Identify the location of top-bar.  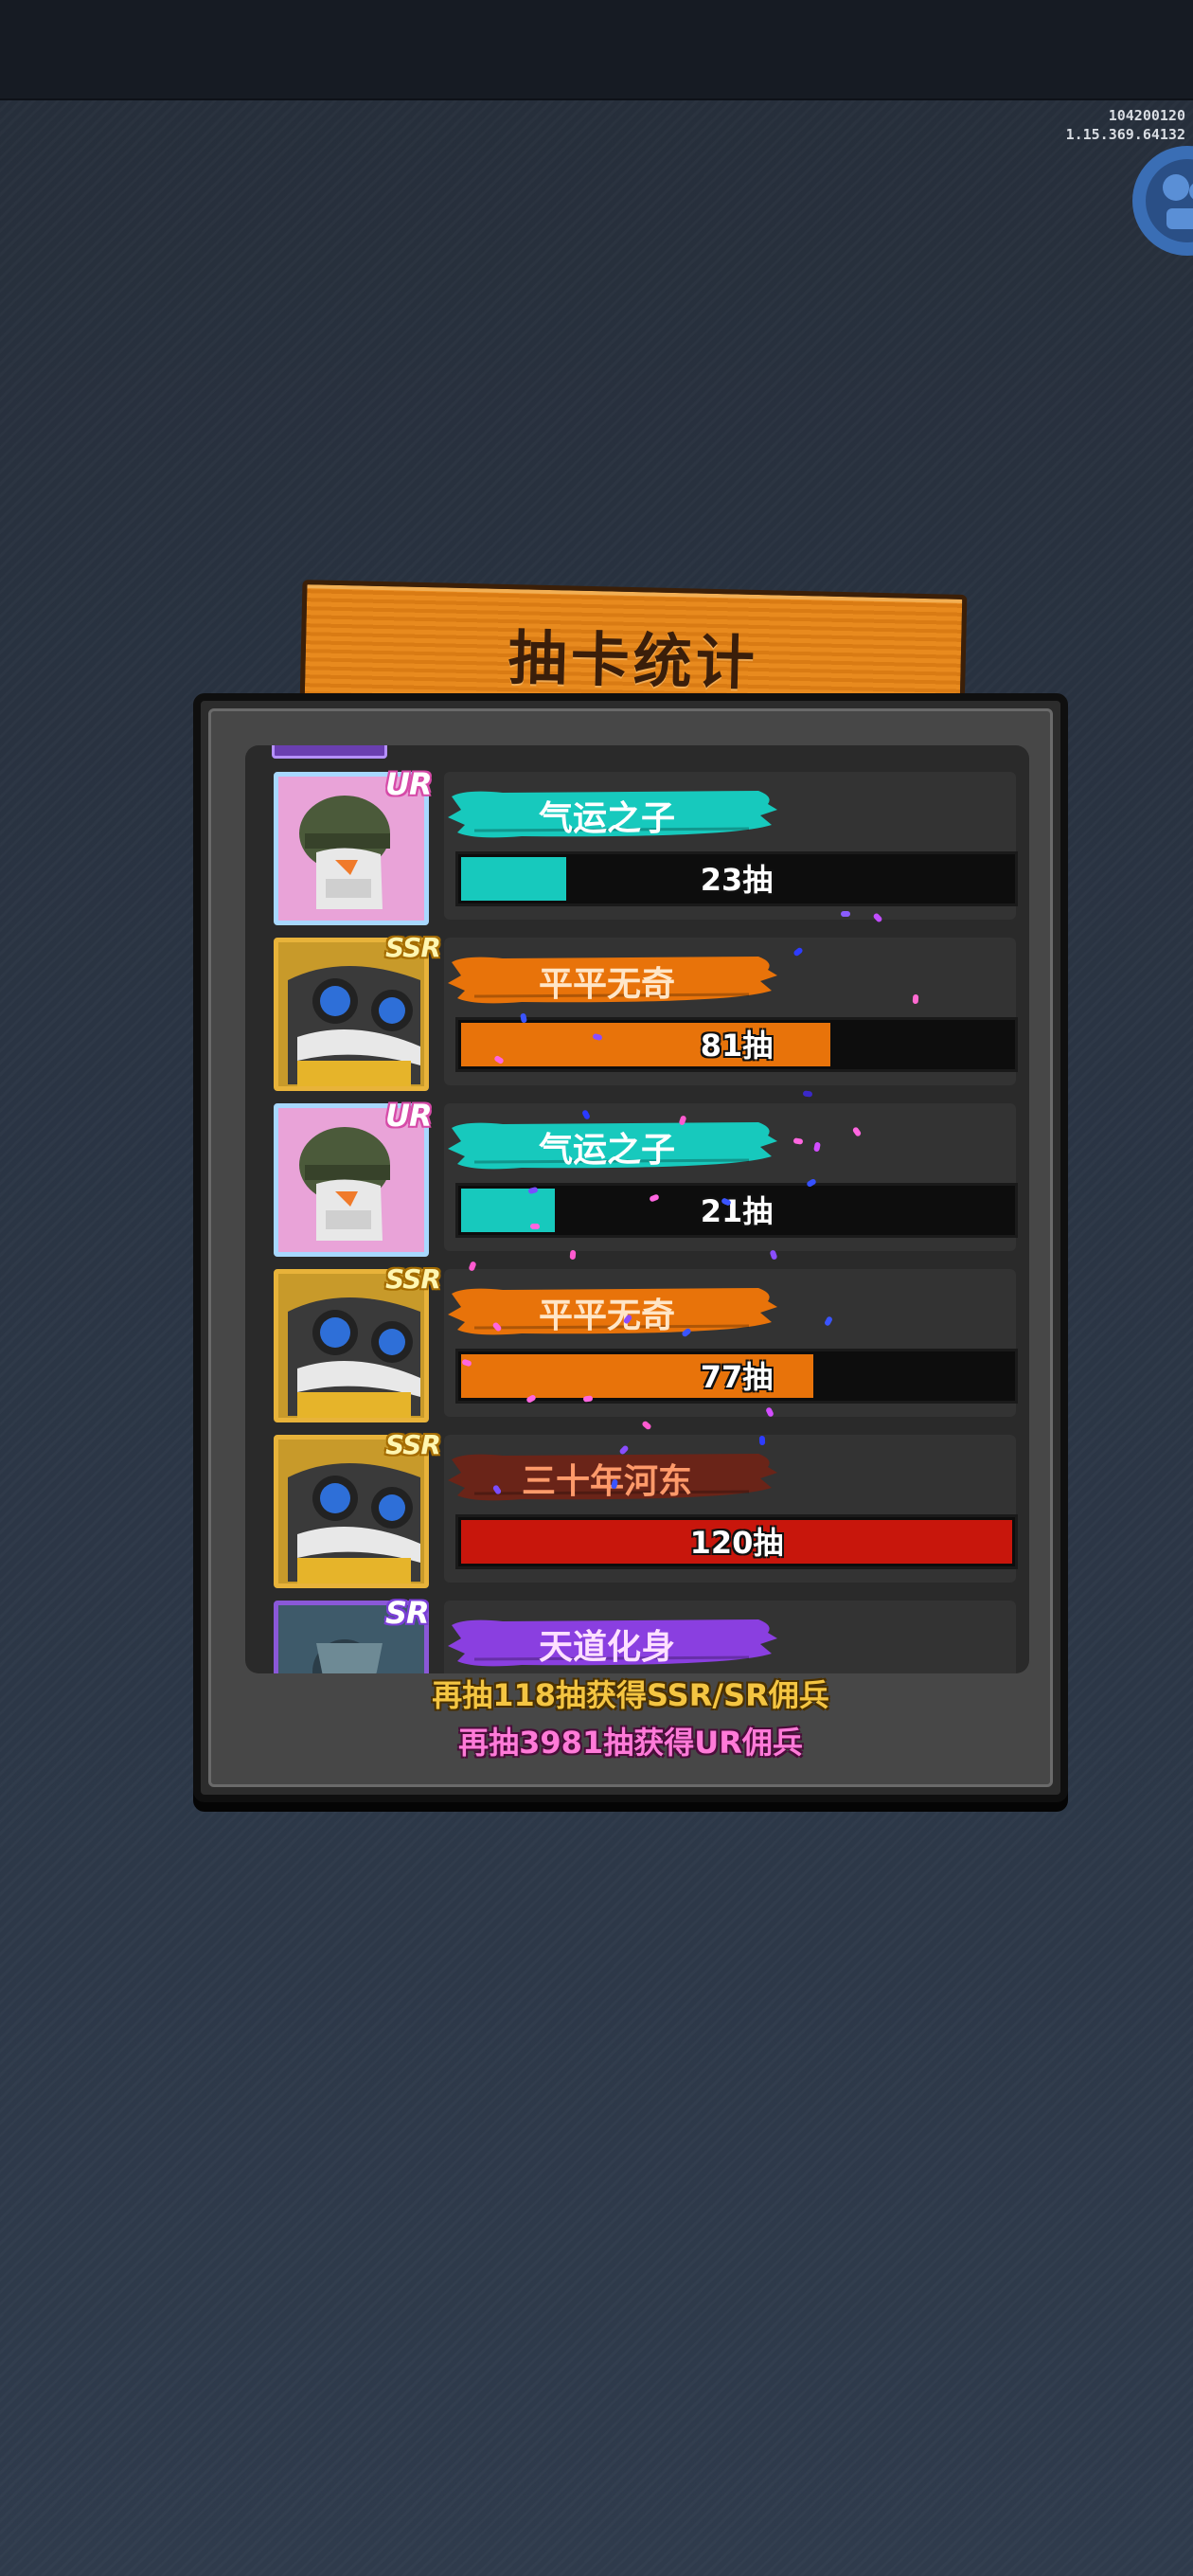
(596, 50).